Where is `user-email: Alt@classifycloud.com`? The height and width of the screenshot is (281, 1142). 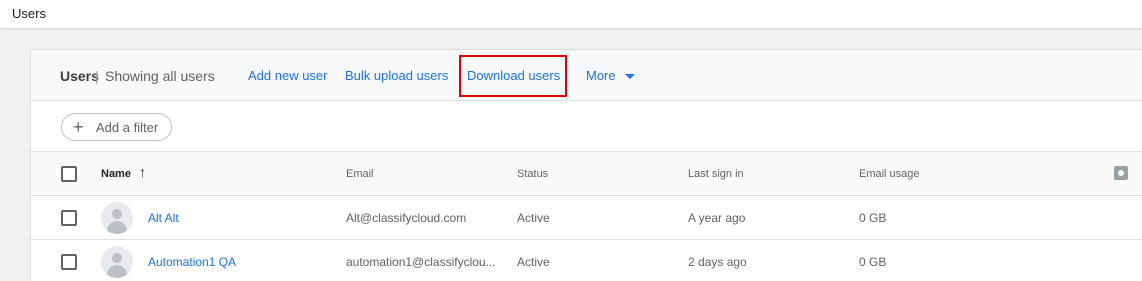
user-email: Alt@classifycloud.com is located at coordinates (406, 218).